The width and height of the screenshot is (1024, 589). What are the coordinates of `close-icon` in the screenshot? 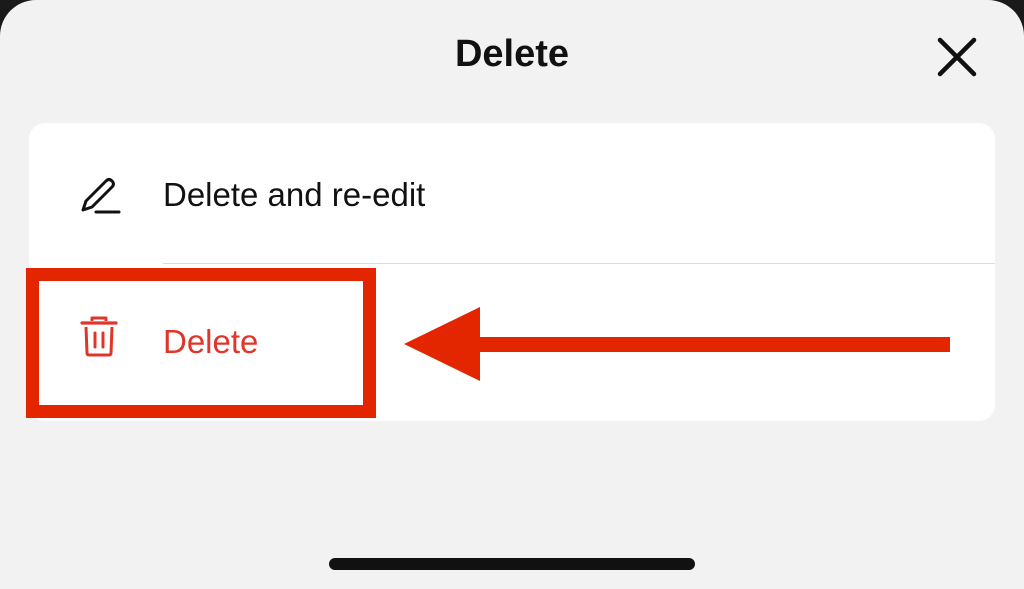 It's located at (957, 57).